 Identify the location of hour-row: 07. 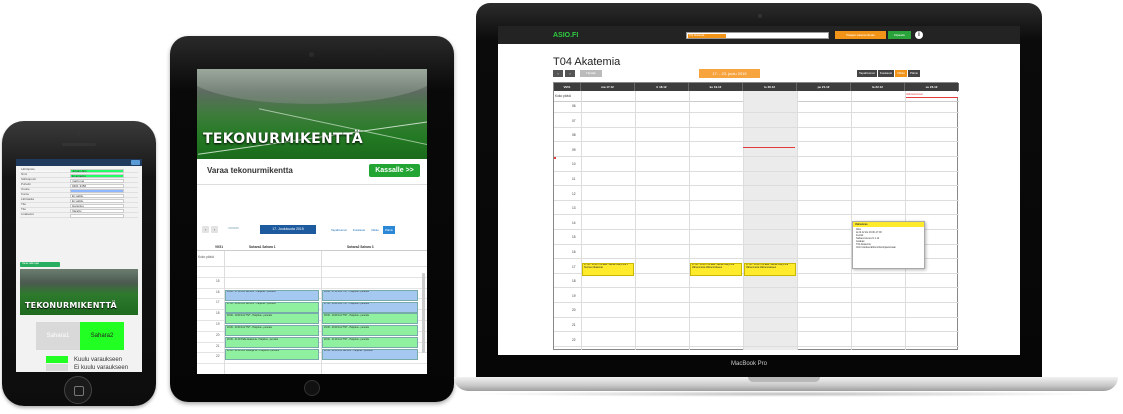
(756, 122).